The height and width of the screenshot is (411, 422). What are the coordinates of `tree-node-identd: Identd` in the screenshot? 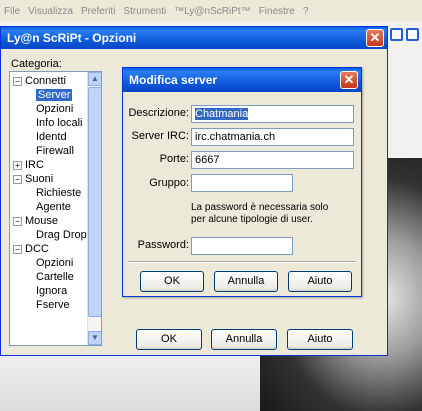 It's located at (51, 137).